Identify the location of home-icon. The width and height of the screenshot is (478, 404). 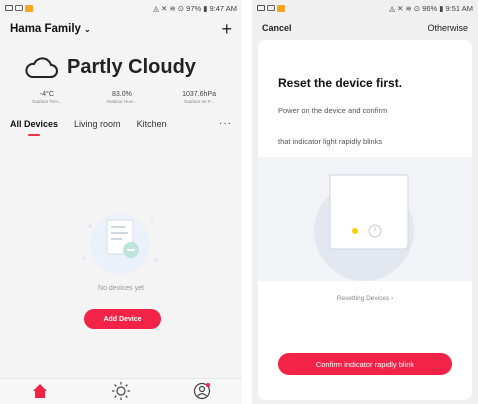
(40, 391).